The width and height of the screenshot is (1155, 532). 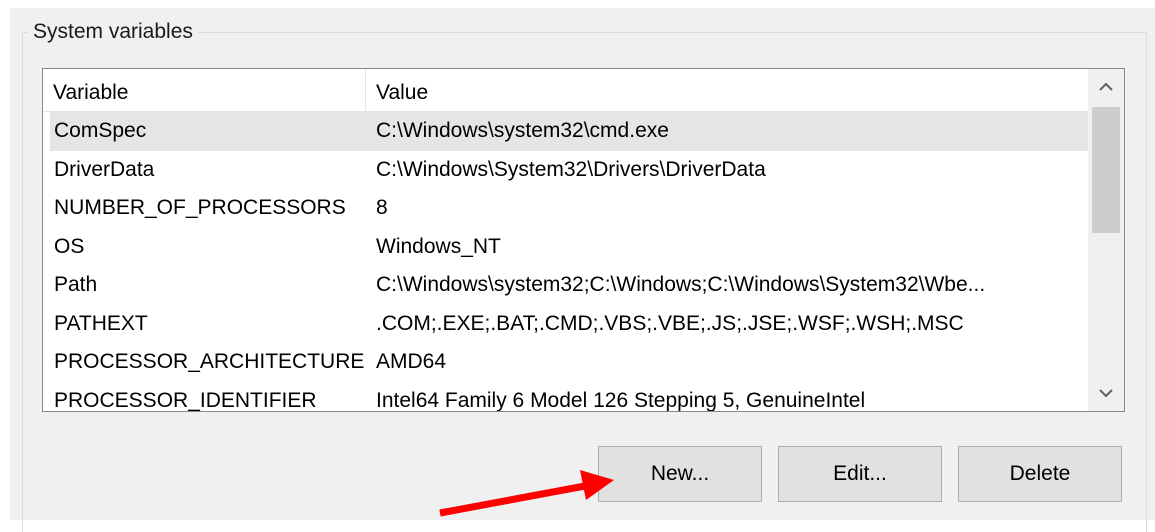 I want to click on variable-value: C:\Windows\System32\Drivers\DriverData, so click(x=571, y=169).